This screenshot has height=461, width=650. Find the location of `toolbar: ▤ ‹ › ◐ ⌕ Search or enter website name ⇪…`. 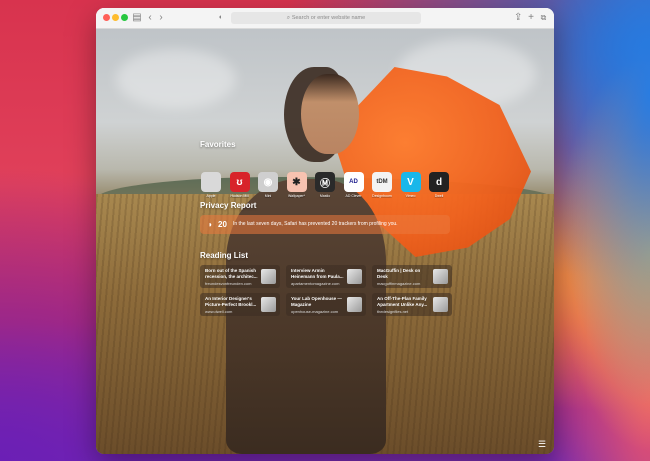

toolbar: ▤ ‹ › ◐ ⌕ Search or enter website name ⇪… is located at coordinates (325, 18).